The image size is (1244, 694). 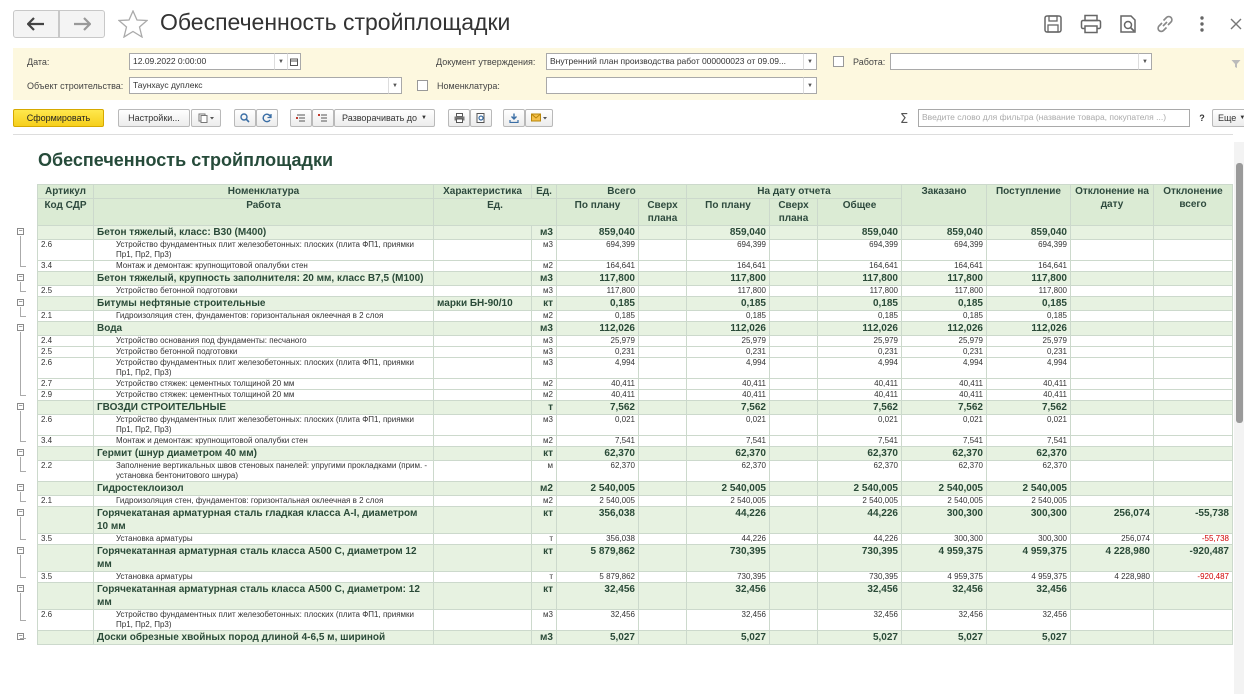 What do you see at coordinates (1128, 24) in the screenshot?
I see `preview-icon` at bounding box center [1128, 24].